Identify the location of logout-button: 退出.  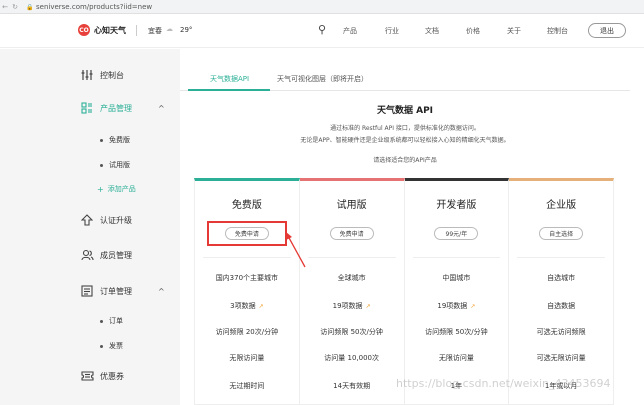
(607, 30).